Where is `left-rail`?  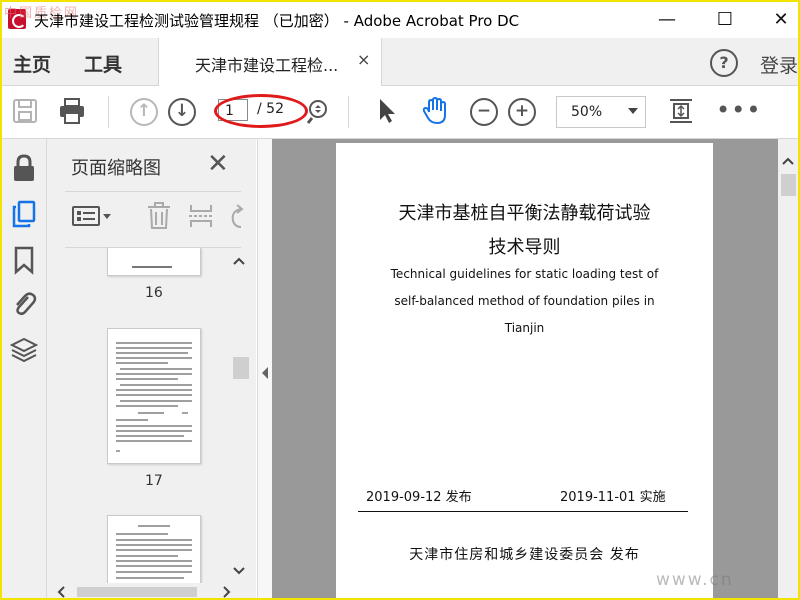
left-rail is located at coordinates (24, 368).